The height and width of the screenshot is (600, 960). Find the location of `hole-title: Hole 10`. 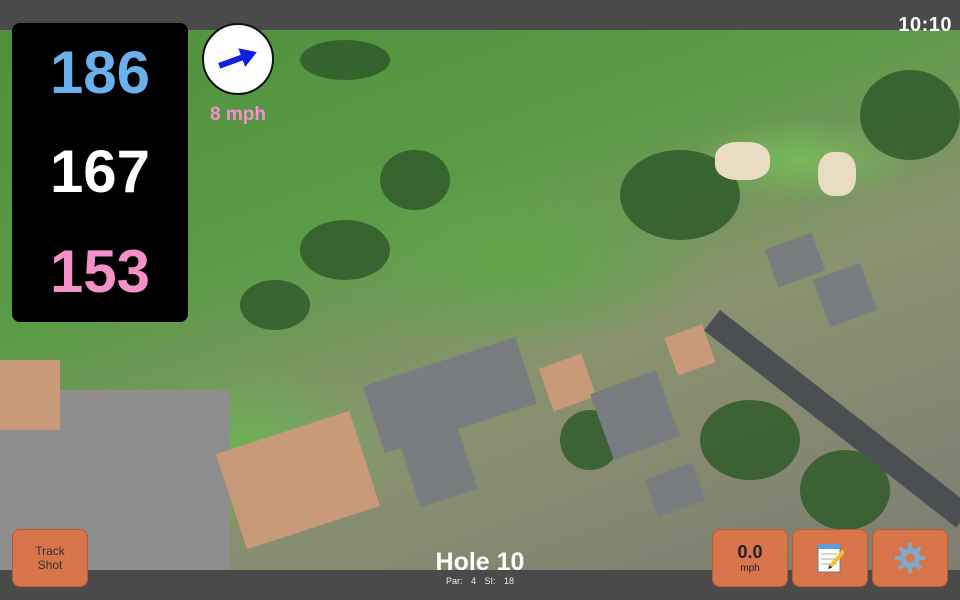

hole-title: Hole 10 is located at coordinates (480, 562).